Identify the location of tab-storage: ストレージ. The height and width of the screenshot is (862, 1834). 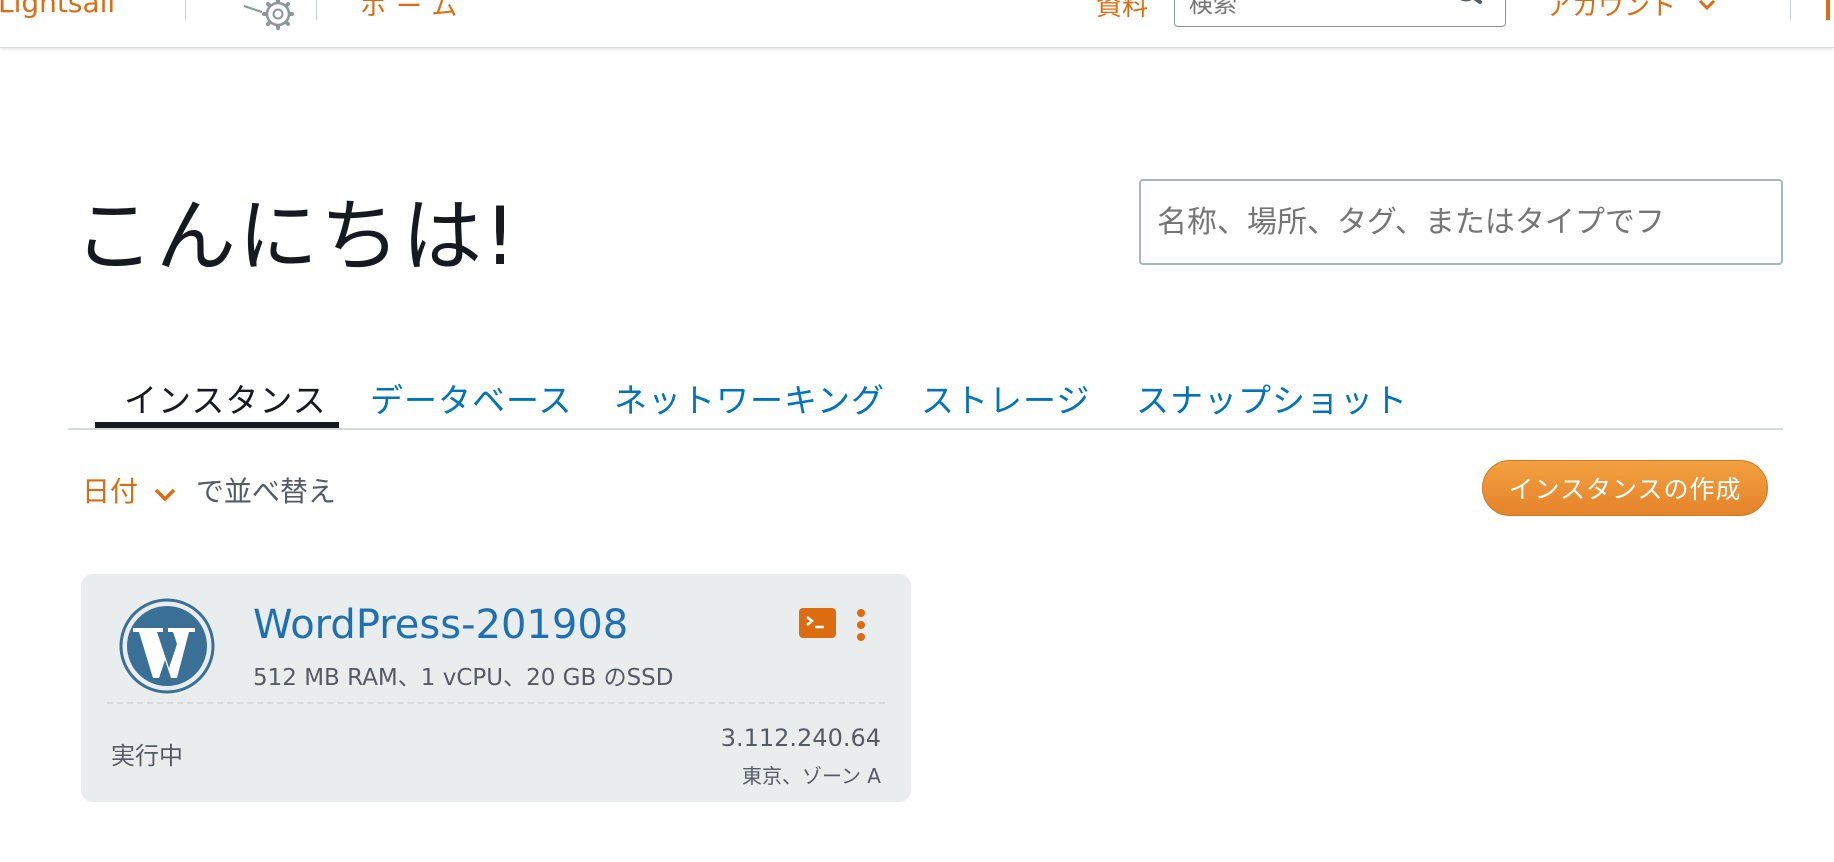
(1005, 398).